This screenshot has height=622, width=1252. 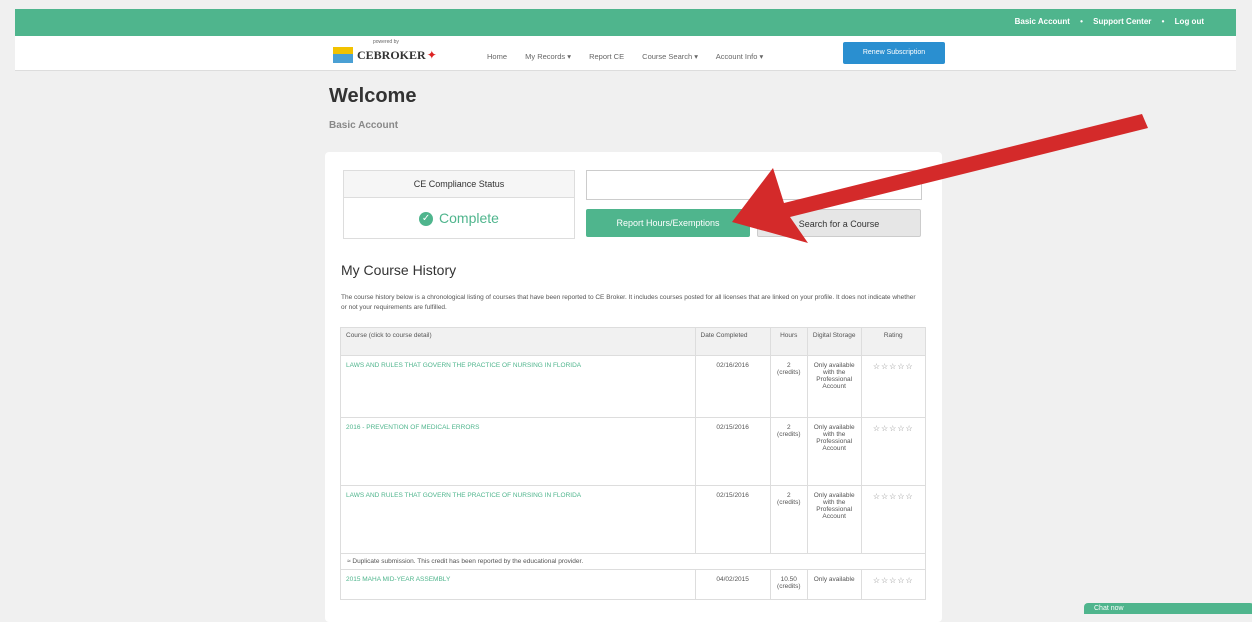 What do you see at coordinates (398, 579) in the screenshot?
I see `course-link: 2015 MAHA MID-YEAR ASSEMBLY` at bounding box center [398, 579].